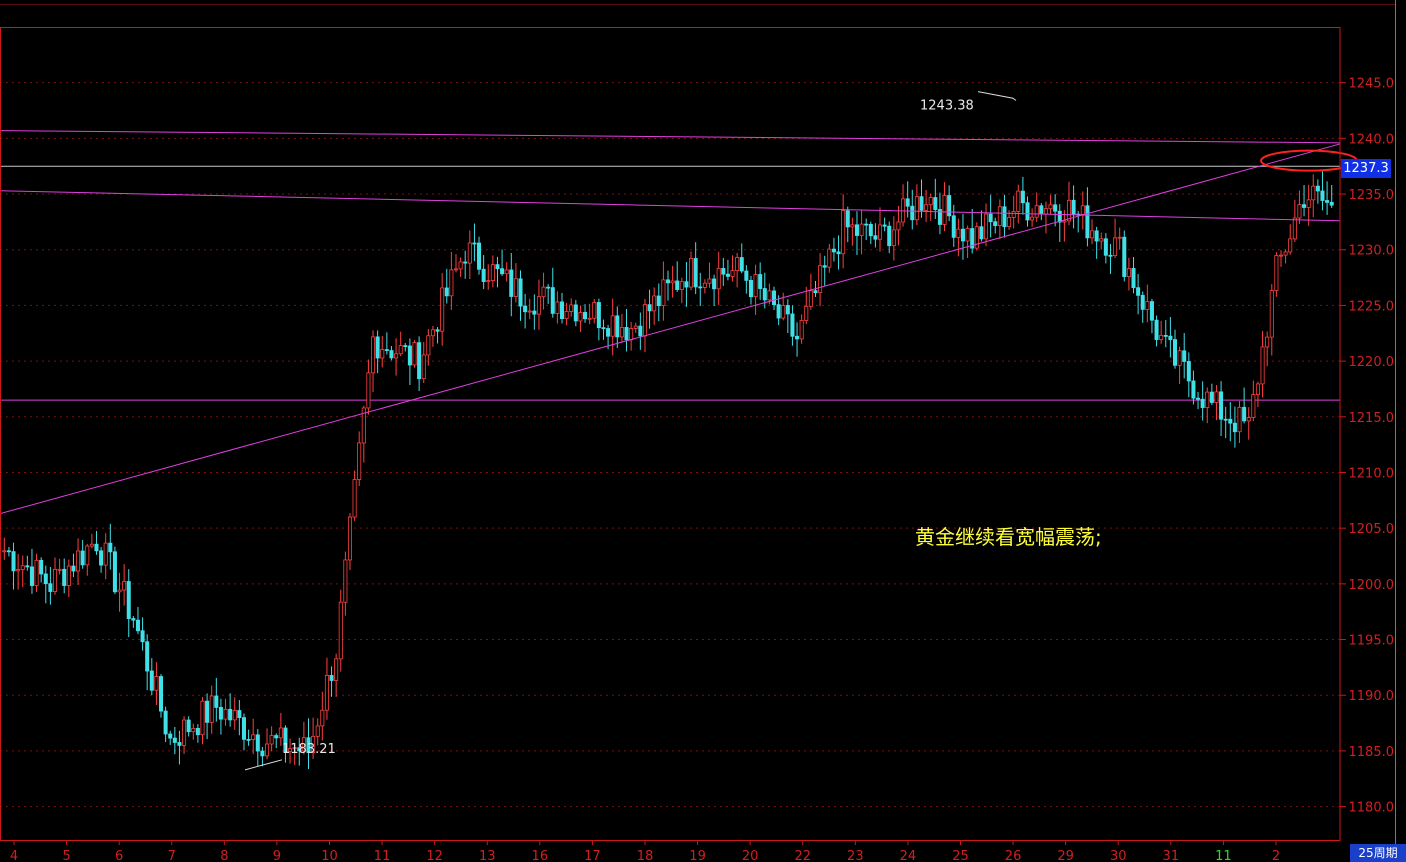 This screenshot has width=1406, height=862. Describe the element at coordinates (997, 96) in the screenshot. I see `high-leader` at that location.